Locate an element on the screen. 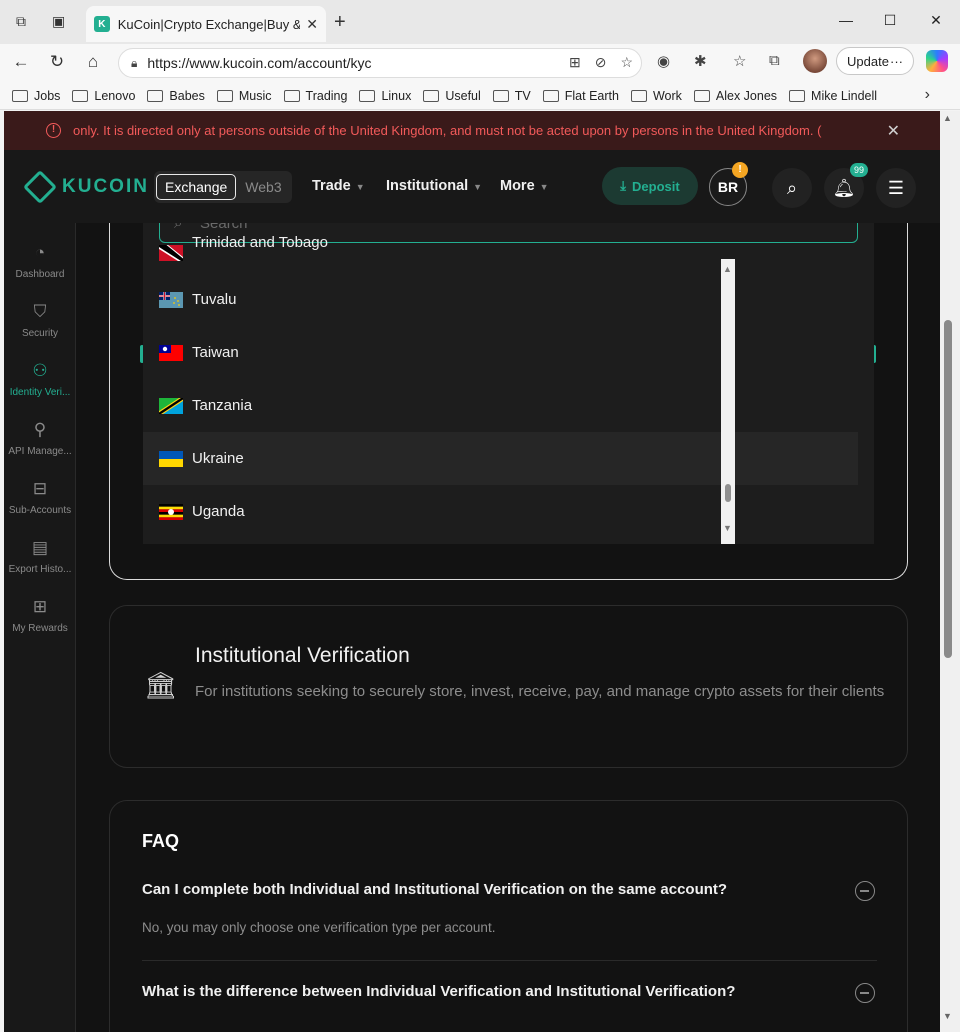 The width and height of the screenshot is (960, 1032). country-option: Ukraine is located at coordinates (500, 458).